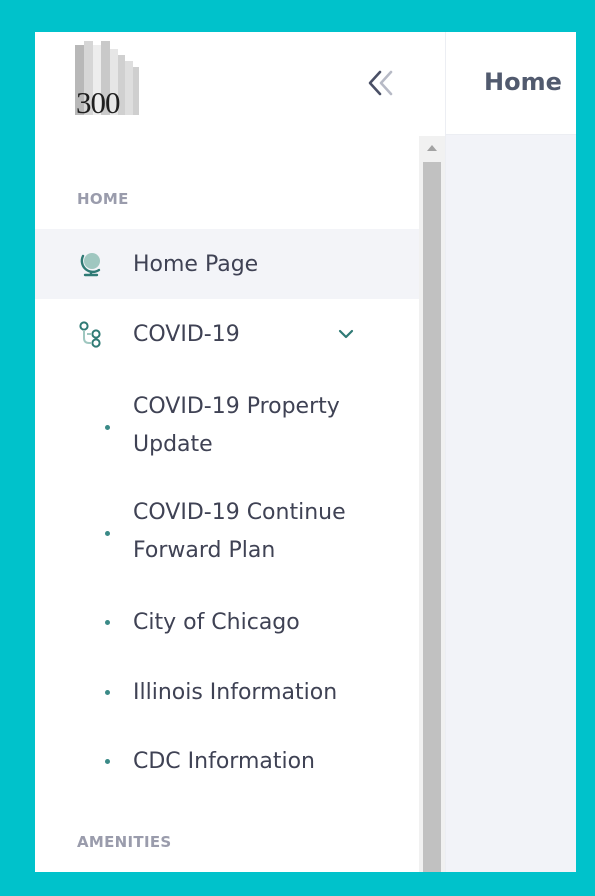  What do you see at coordinates (523, 82) in the screenshot?
I see `page-title: Home` at bounding box center [523, 82].